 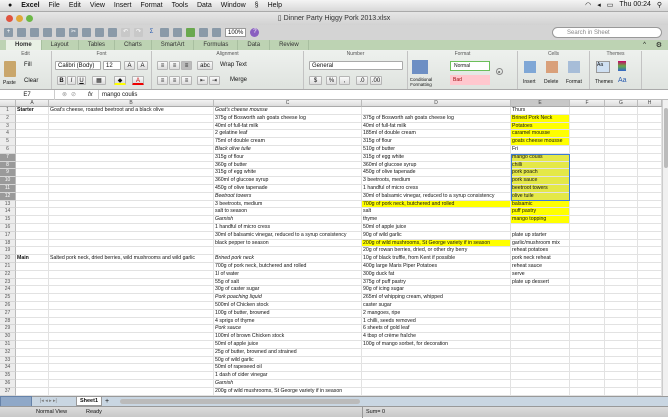 I want to click on gear-icon: ⚙, so click(x=659, y=45).